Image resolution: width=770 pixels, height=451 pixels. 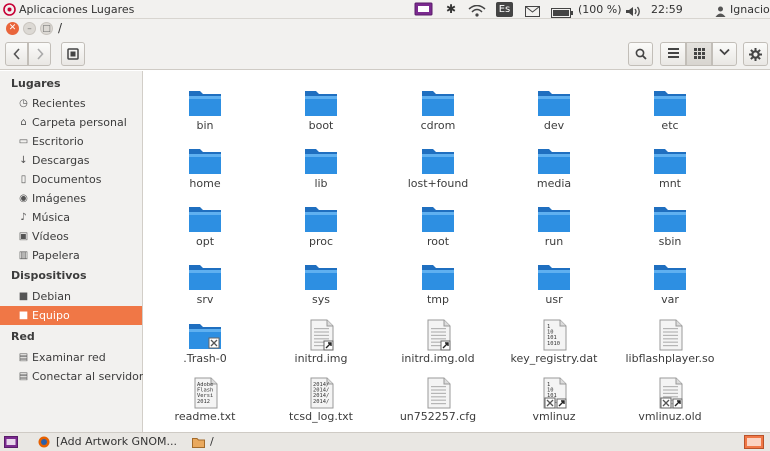 What do you see at coordinates (437, 299) in the screenshot?
I see `file-name: tmp` at bounding box center [437, 299].